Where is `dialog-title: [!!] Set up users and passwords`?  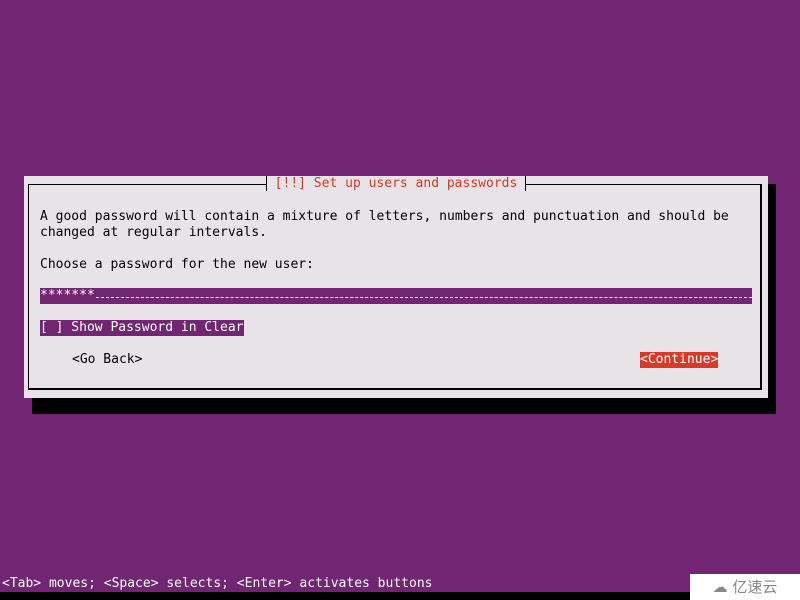
dialog-title: [!!] Set up users and passwords is located at coordinates (396, 184).